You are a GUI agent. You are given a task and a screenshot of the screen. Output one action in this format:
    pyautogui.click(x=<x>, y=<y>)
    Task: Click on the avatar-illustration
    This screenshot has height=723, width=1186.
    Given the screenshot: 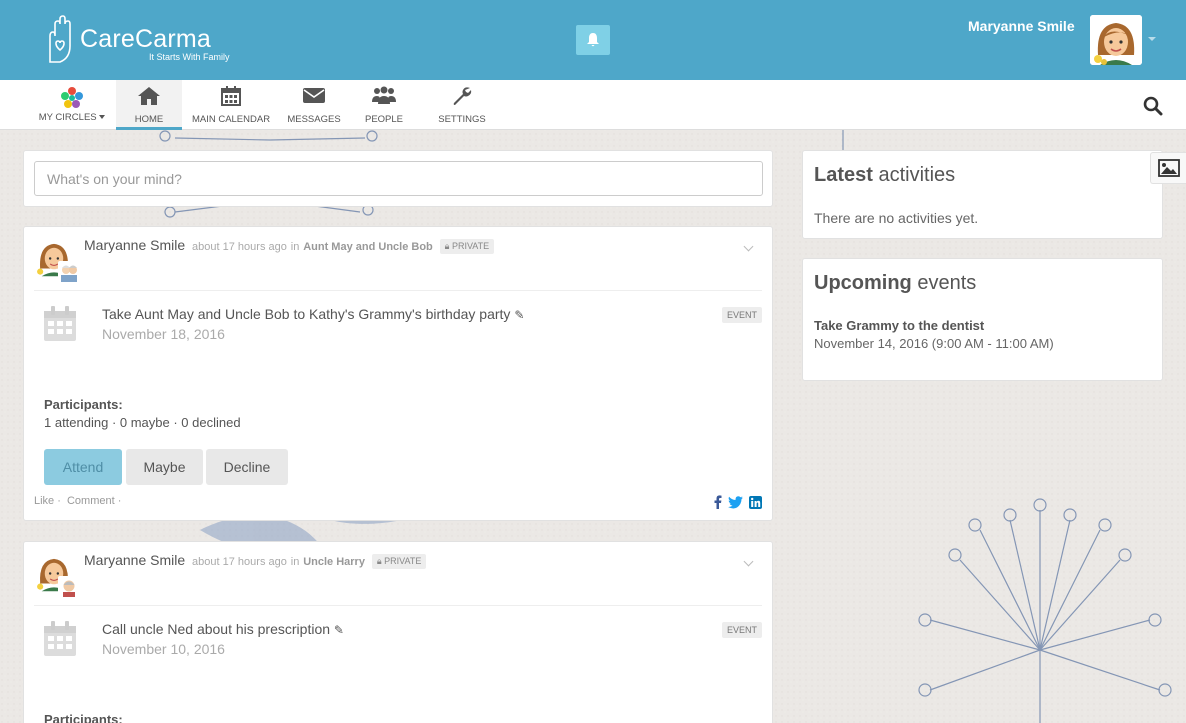 What is the action you would take?
    pyautogui.click(x=1116, y=40)
    